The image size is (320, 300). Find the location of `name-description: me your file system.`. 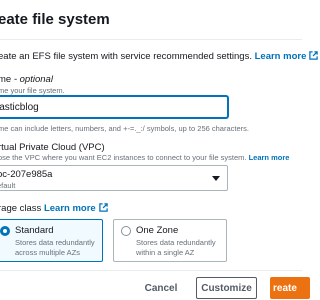

name-description: me your file system. is located at coordinates (32, 90).